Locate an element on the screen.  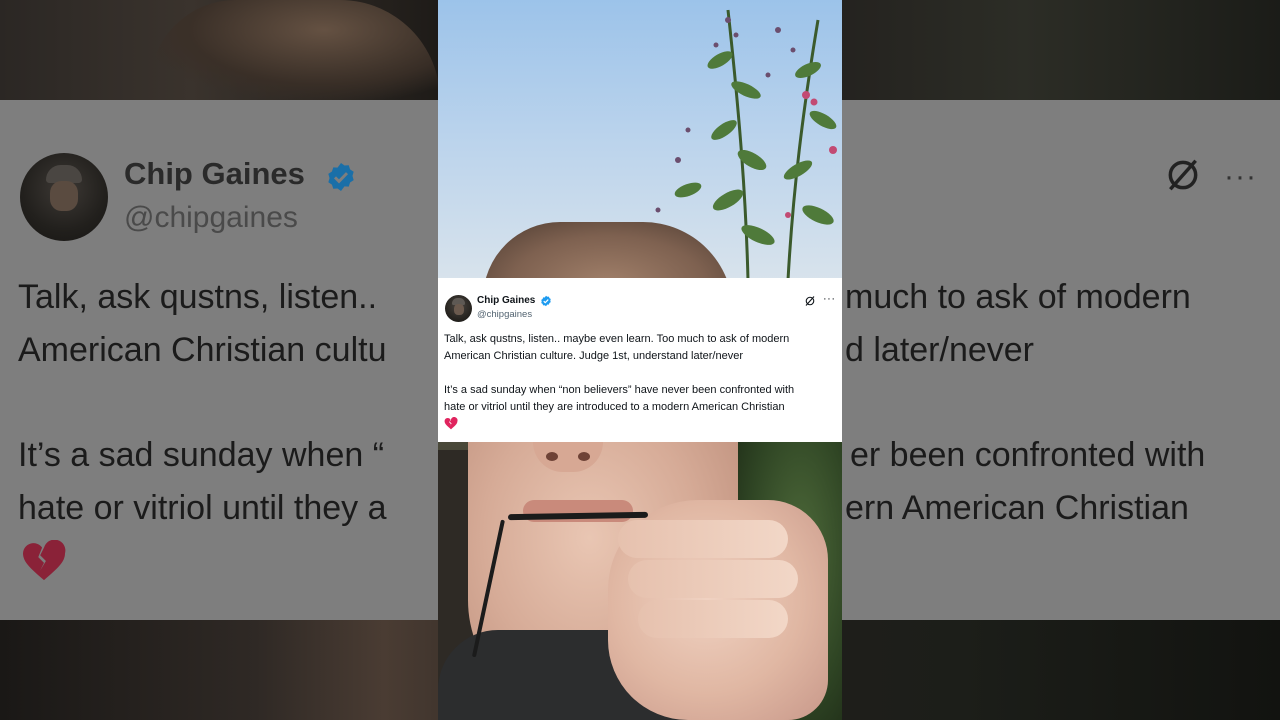
verified-check-icon is located at coordinates (546, 301).